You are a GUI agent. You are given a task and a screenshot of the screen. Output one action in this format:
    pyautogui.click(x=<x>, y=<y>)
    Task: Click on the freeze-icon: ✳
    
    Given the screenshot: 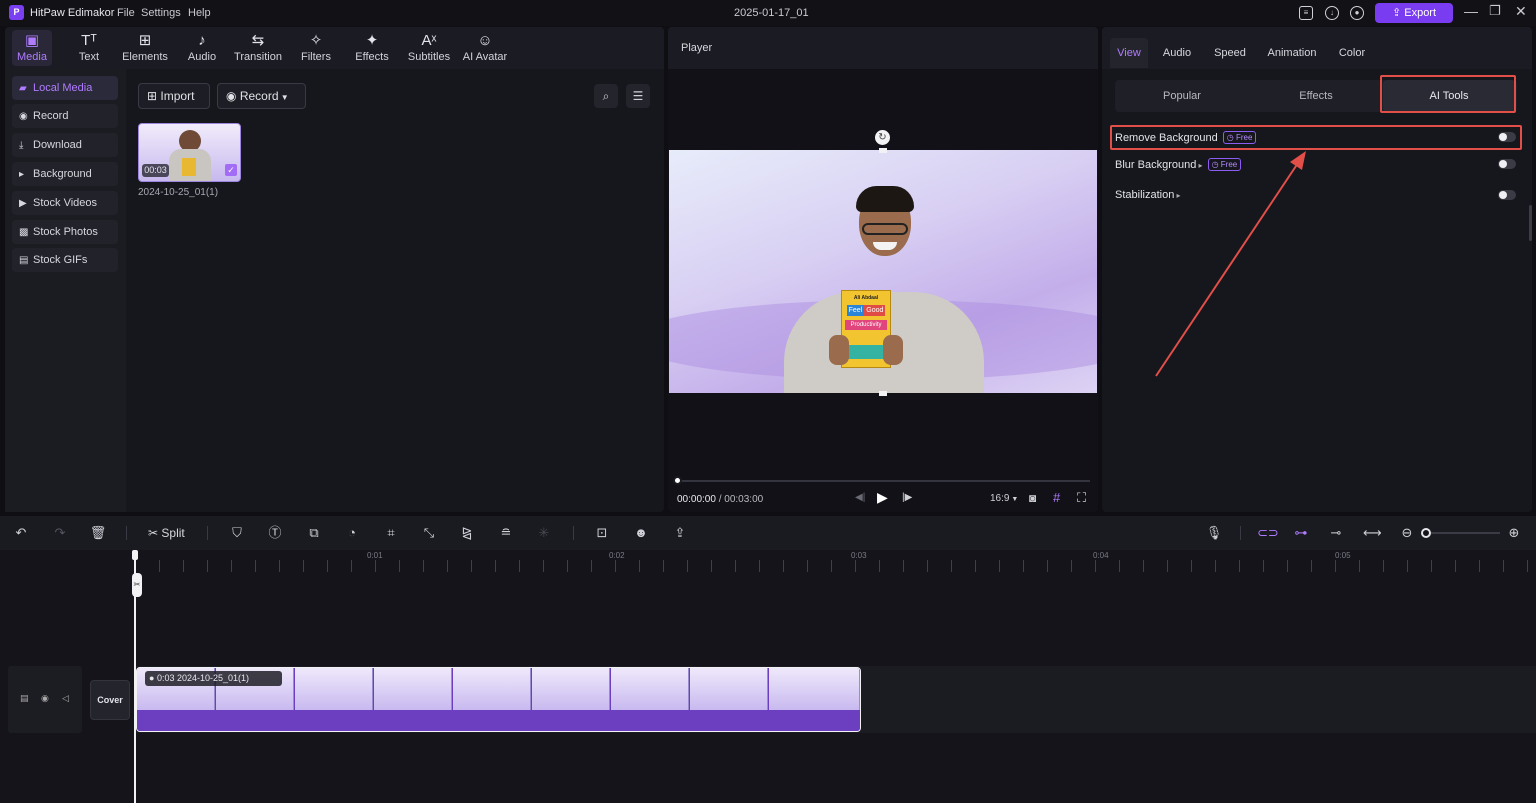 What is the action you would take?
    pyautogui.click(x=544, y=533)
    